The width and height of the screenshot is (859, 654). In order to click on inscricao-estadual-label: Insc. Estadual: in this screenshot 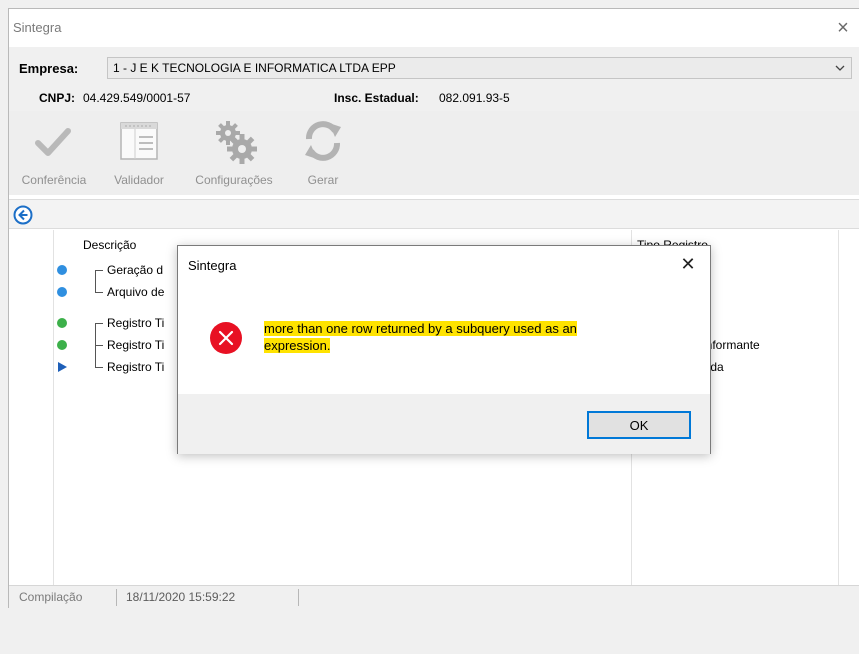, I will do `click(376, 98)`.